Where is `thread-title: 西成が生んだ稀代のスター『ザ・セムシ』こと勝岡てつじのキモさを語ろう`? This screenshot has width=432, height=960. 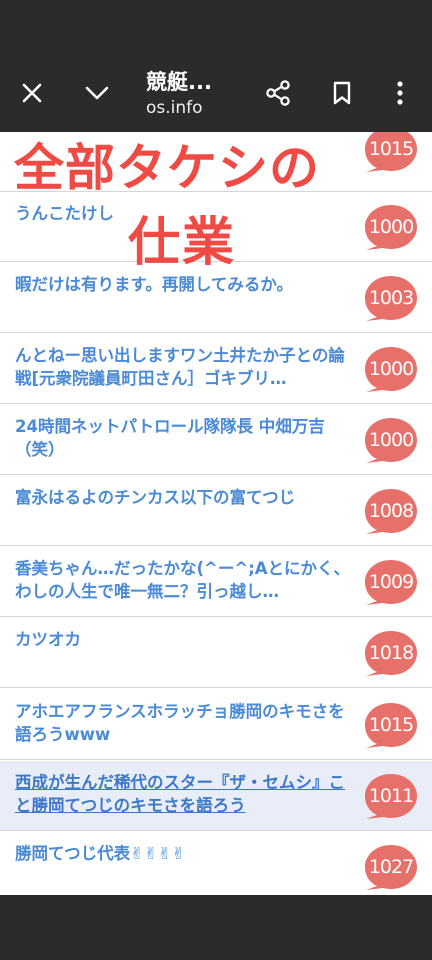 thread-title: 西成が生んだ稀代のスター『ザ・セムシ』こと勝岡てつじのキモさを語ろう is located at coordinates (185, 794).